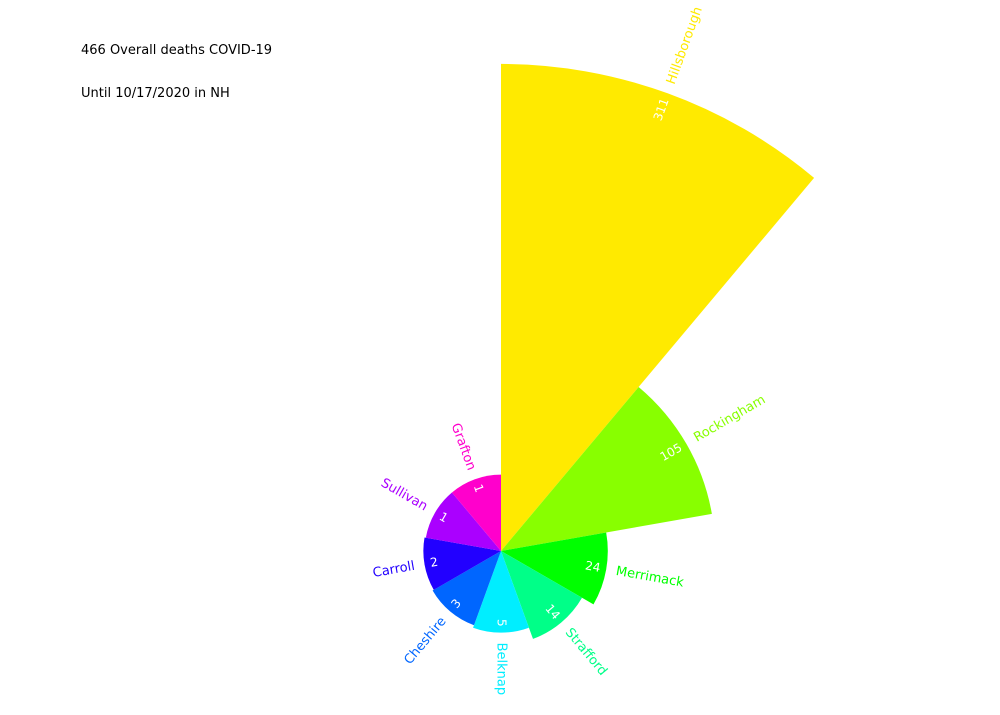 This screenshot has height=715, width=1000. I want to click on category-label-rockingham: Rockingham, so click(729, 418).